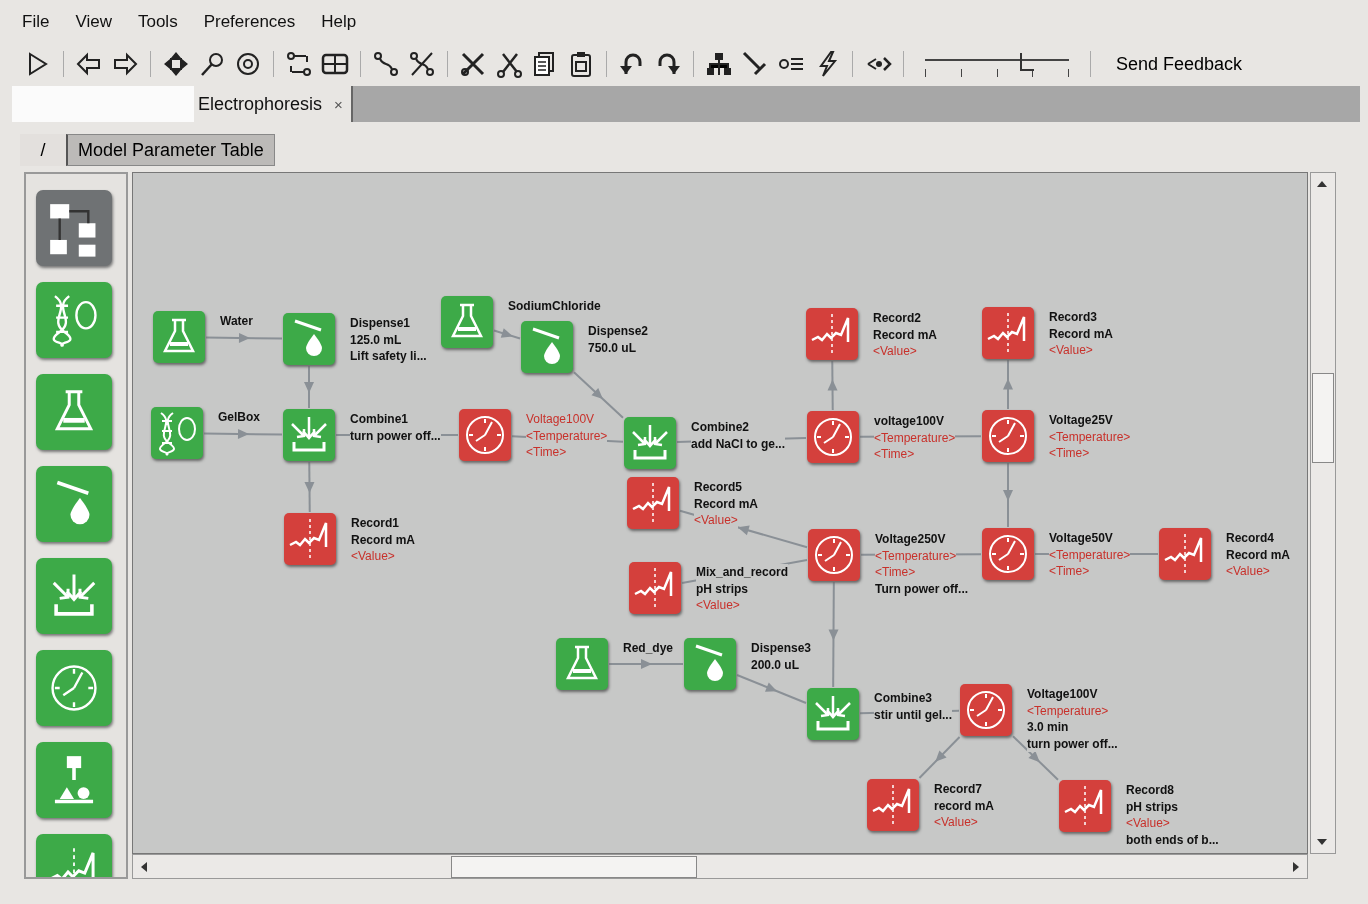 The width and height of the screenshot is (1368, 904). Describe the element at coordinates (422, 64) in the screenshot. I see `unlink-icon` at that location.